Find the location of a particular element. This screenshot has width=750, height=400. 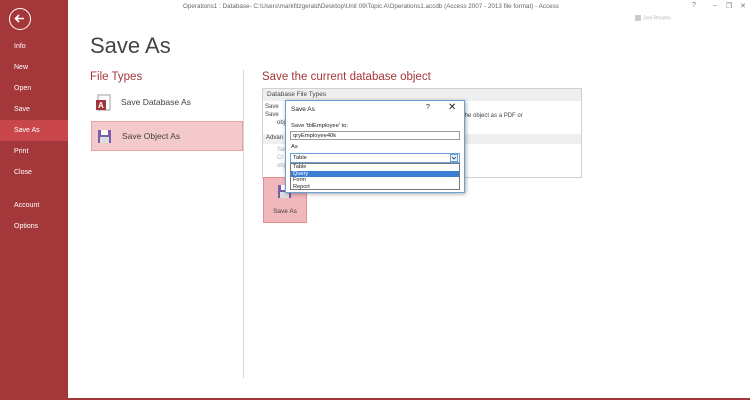

back-button is located at coordinates (20, 19).